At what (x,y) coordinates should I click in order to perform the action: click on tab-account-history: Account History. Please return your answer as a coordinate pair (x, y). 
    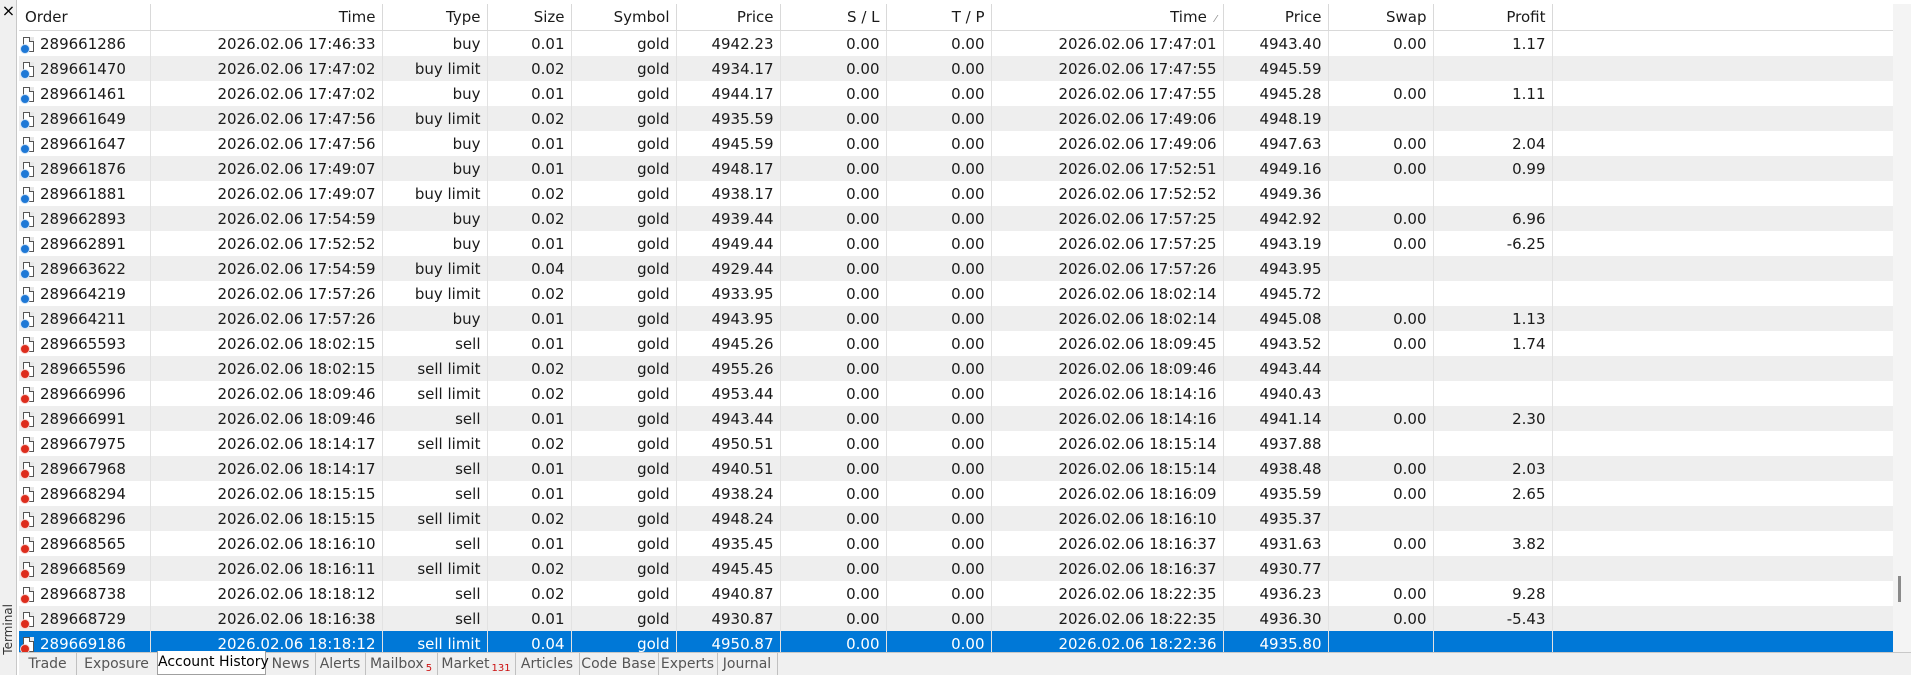
    Looking at the image, I should click on (213, 663).